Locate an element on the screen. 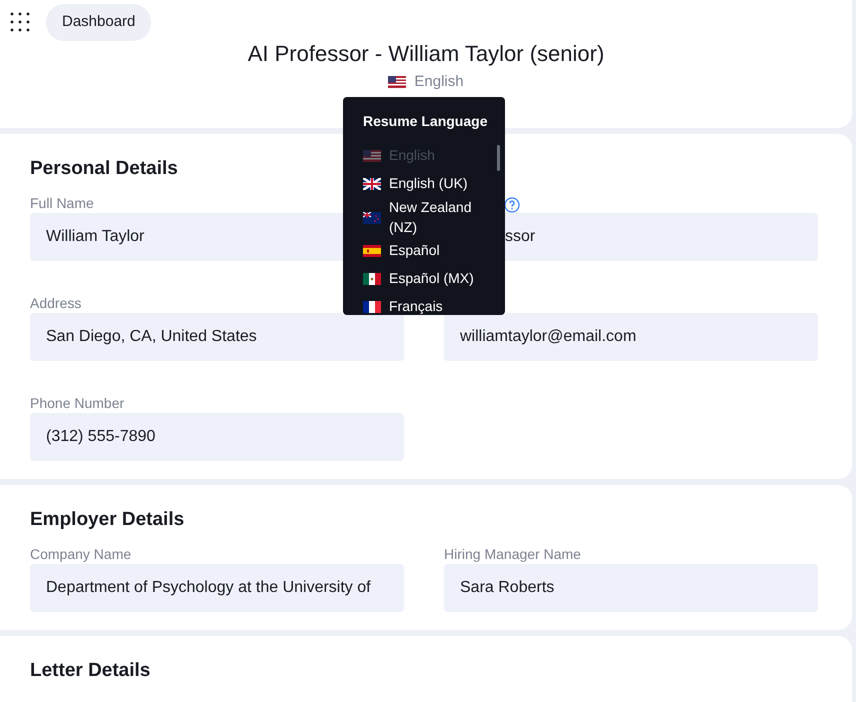  field-label: Company Name is located at coordinates (81, 554).